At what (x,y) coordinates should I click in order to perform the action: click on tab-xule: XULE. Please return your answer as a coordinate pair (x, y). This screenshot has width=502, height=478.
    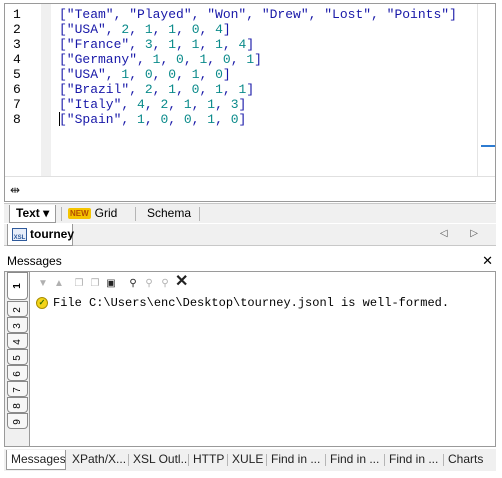
    Looking at the image, I should click on (247, 460).